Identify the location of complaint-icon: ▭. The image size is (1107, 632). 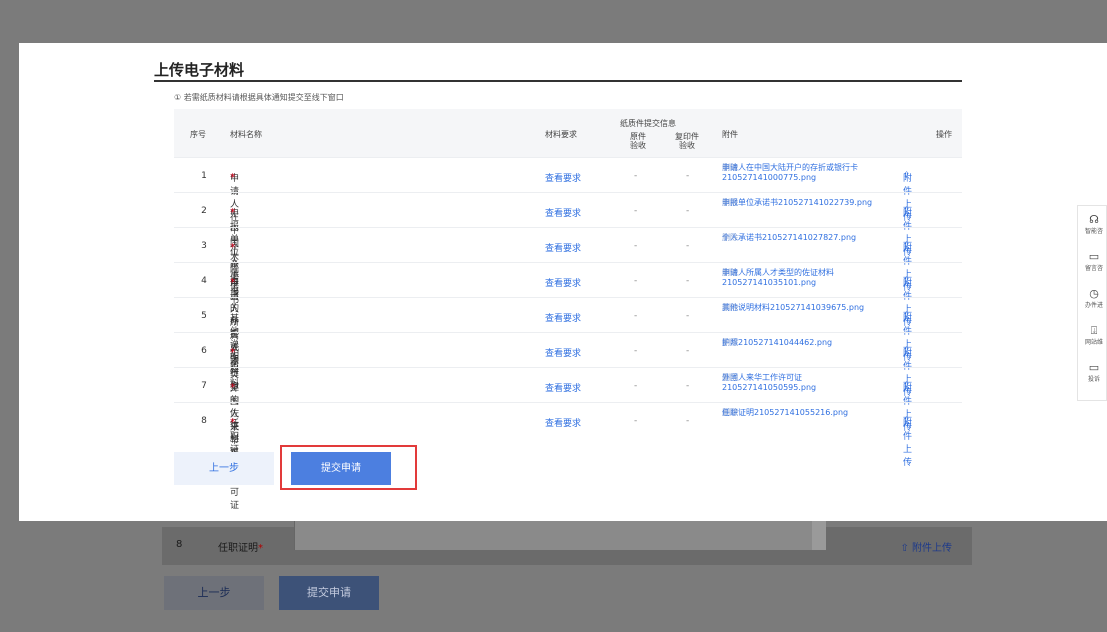
(1094, 367).